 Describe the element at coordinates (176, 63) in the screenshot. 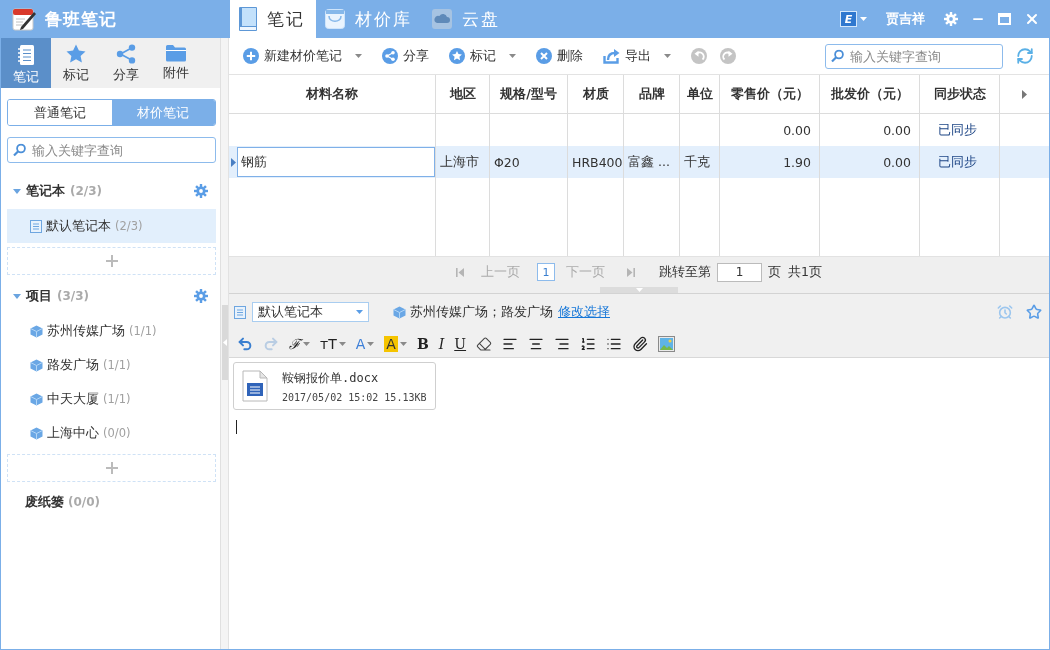

I see `nav-button: 附件` at that location.